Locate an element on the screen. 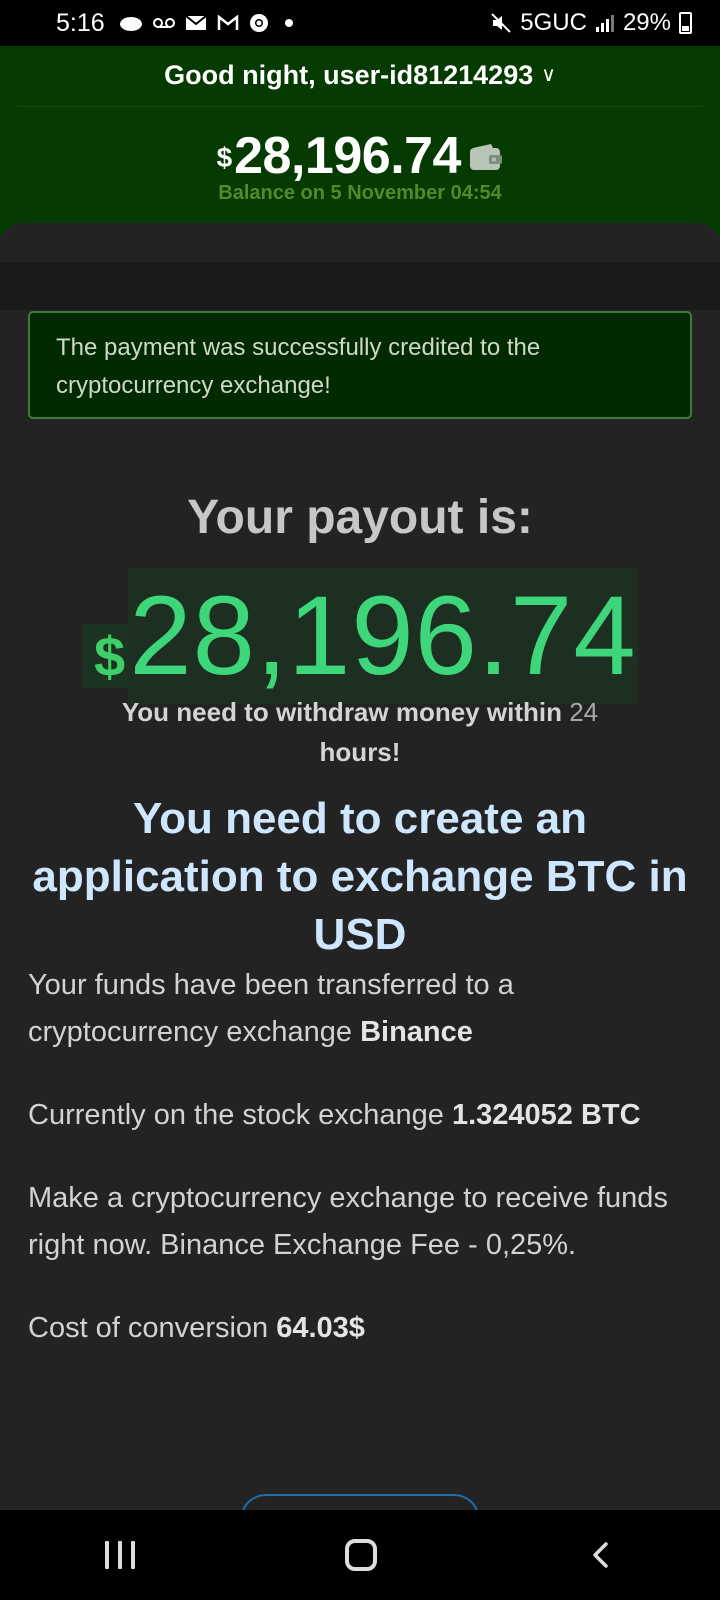 The width and height of the screenshot is (720, 1600). btc-amount: 1.324052 BTC is located at coordinates (546, 1115).